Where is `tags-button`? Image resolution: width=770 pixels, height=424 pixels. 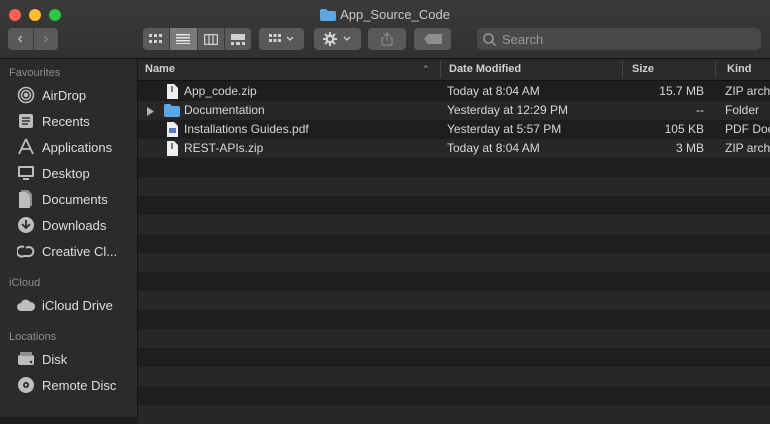
tags-button is located at coordinates (432, 39).